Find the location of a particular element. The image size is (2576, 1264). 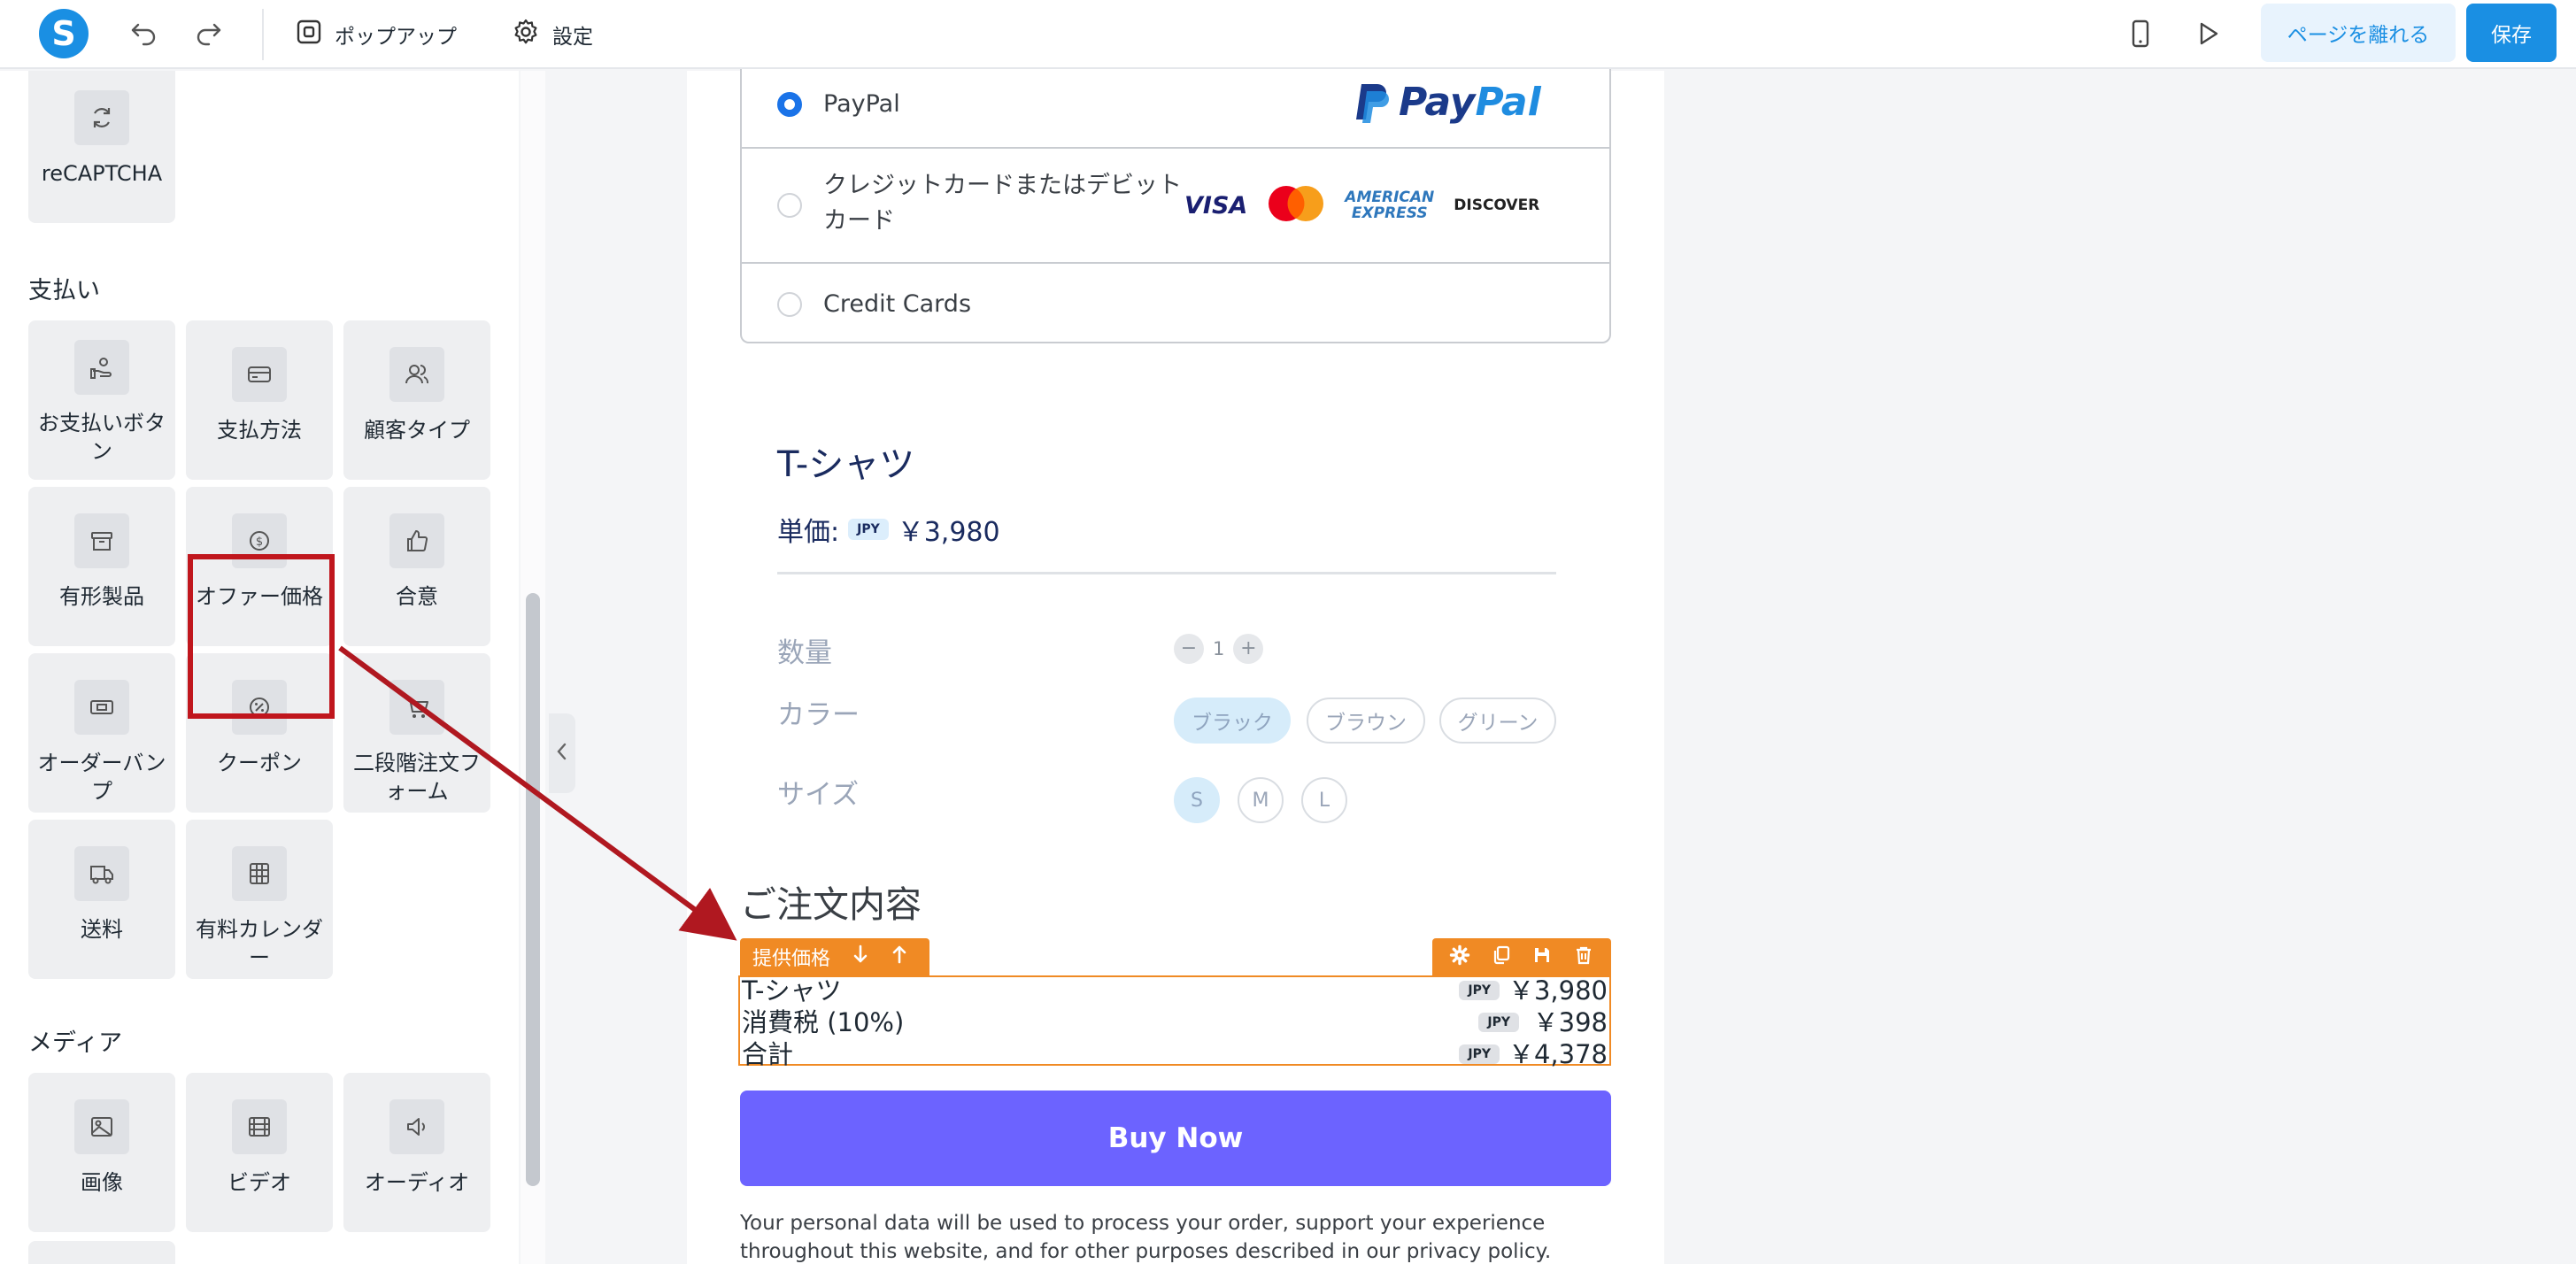

radio-credit-cards is located at coordinates (789, 304).